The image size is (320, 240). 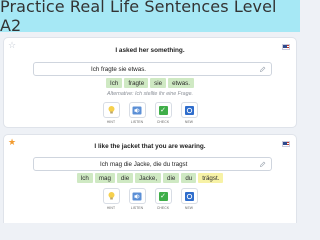 I want to click on english-prompt: I like the jacket that you are wearing., so click(x=150, y=146).